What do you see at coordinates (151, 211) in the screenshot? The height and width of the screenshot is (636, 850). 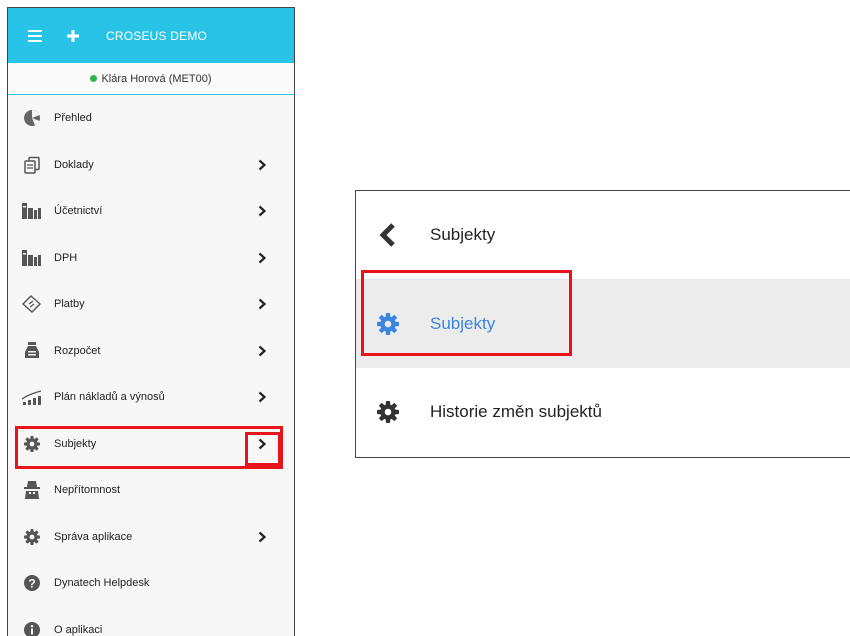 I see `sidebar-item-ucetnictvi: Účetnictví` at bounding box center [151, 211].